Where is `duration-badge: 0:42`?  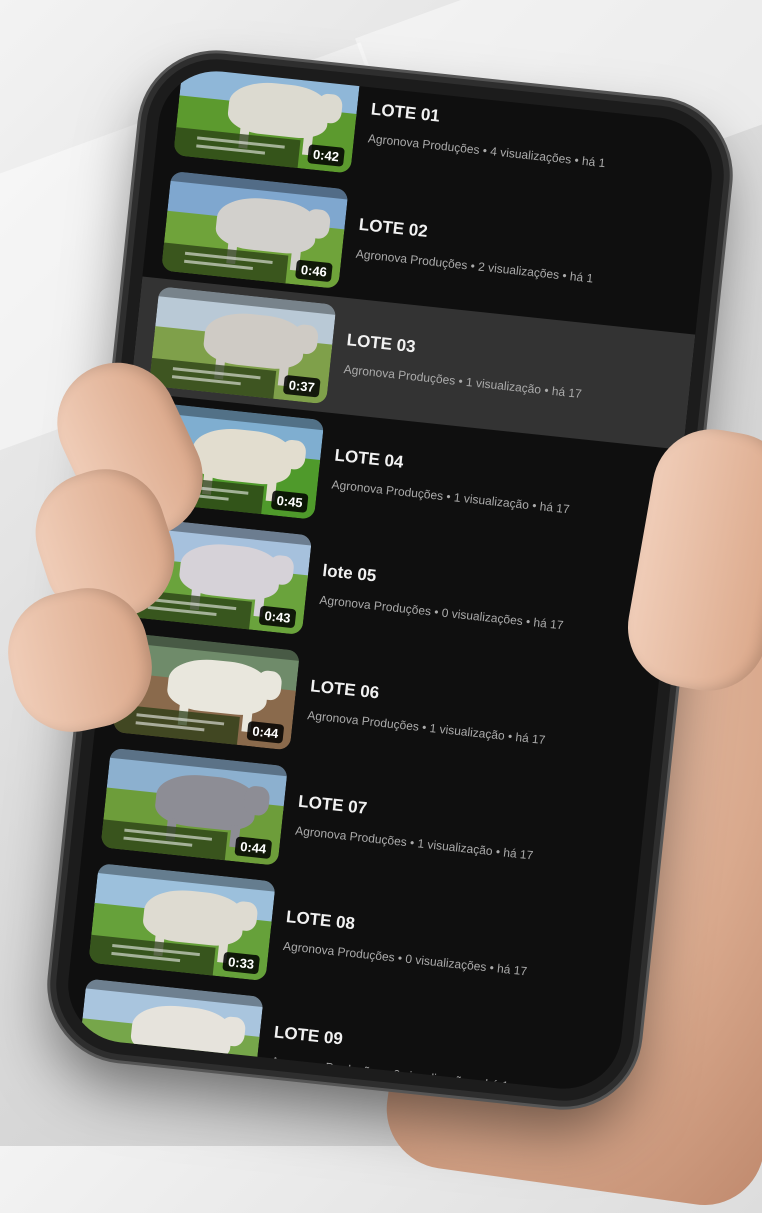
duration-badge: 0:42 is located at coordinates (326, 155).